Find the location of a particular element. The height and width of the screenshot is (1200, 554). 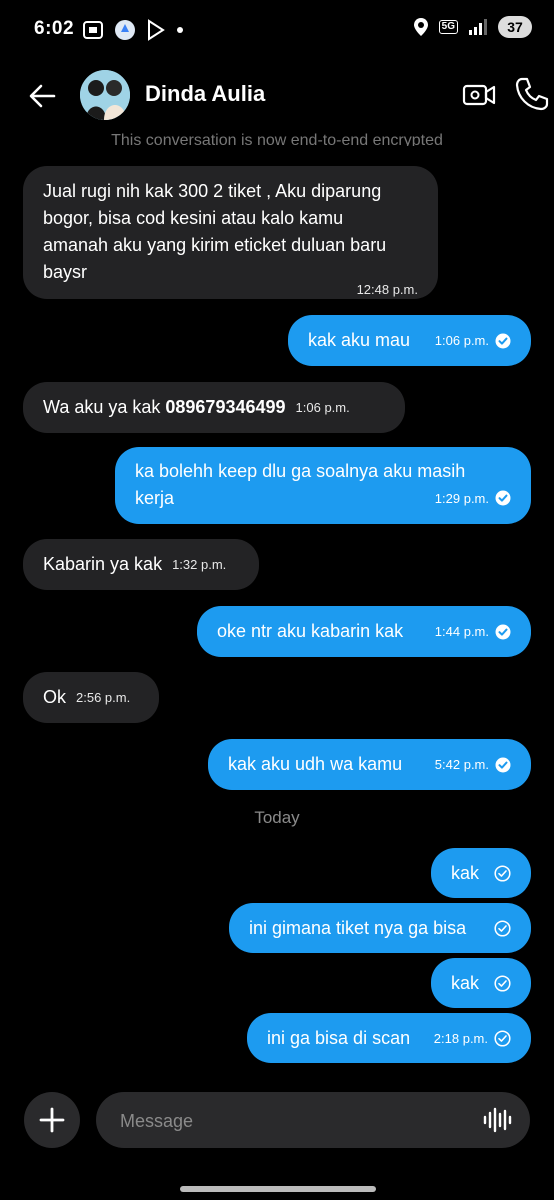

message-bubble-incoming: Kabarin ya kak 1:32 p.m. is located at coordinates (141, 564).